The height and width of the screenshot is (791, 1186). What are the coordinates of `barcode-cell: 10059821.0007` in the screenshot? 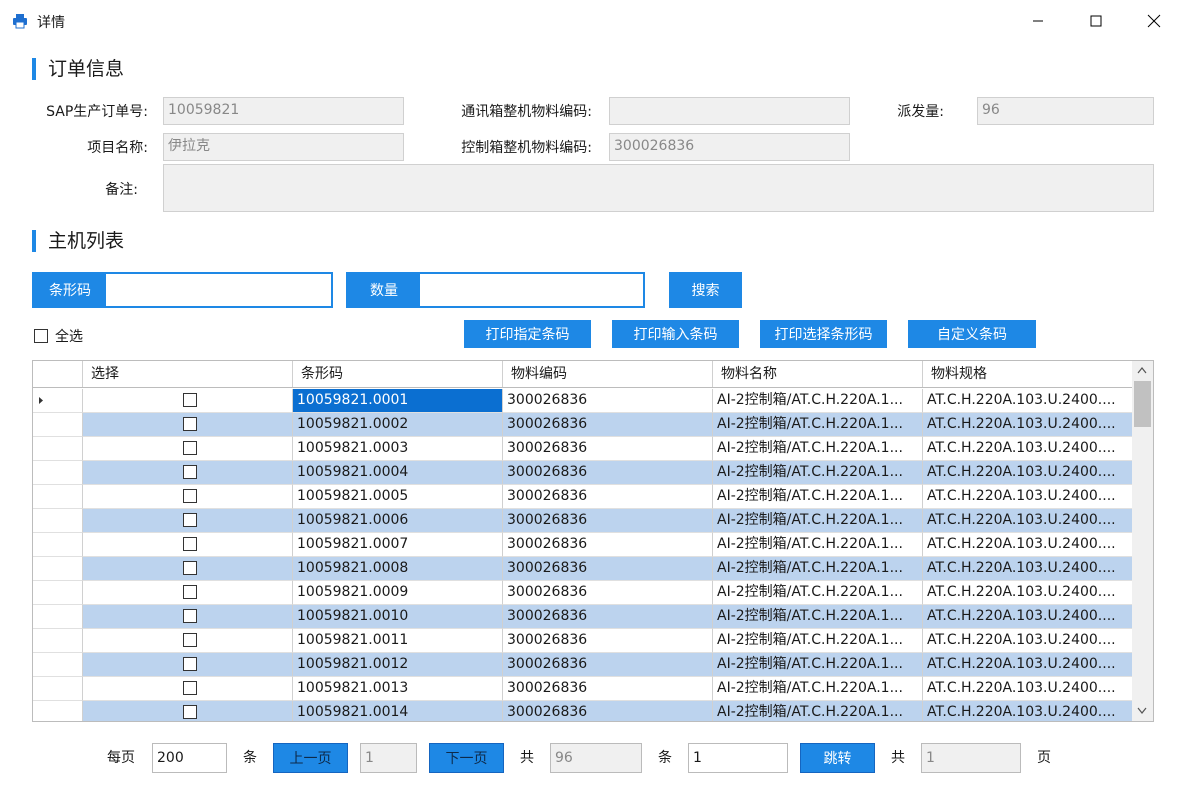 It's located at (398, 545).